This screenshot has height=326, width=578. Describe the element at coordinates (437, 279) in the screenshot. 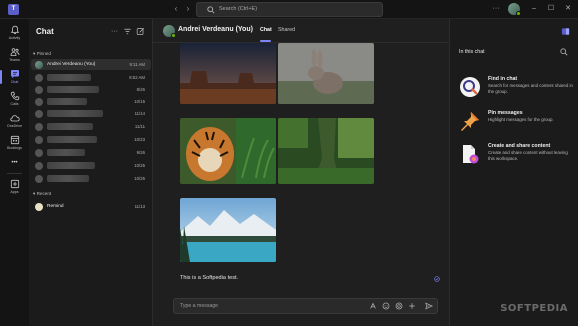

I see `seen-check-icon` at that location.